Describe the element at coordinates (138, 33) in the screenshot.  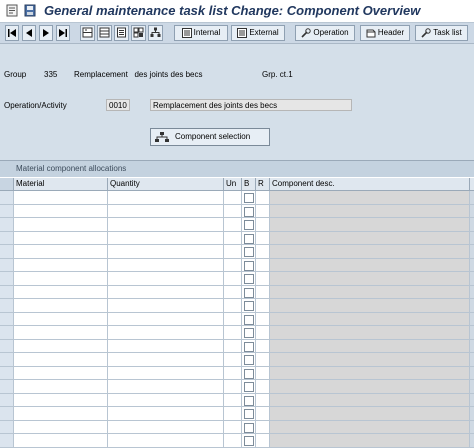
I see `select-all-button` at that location.